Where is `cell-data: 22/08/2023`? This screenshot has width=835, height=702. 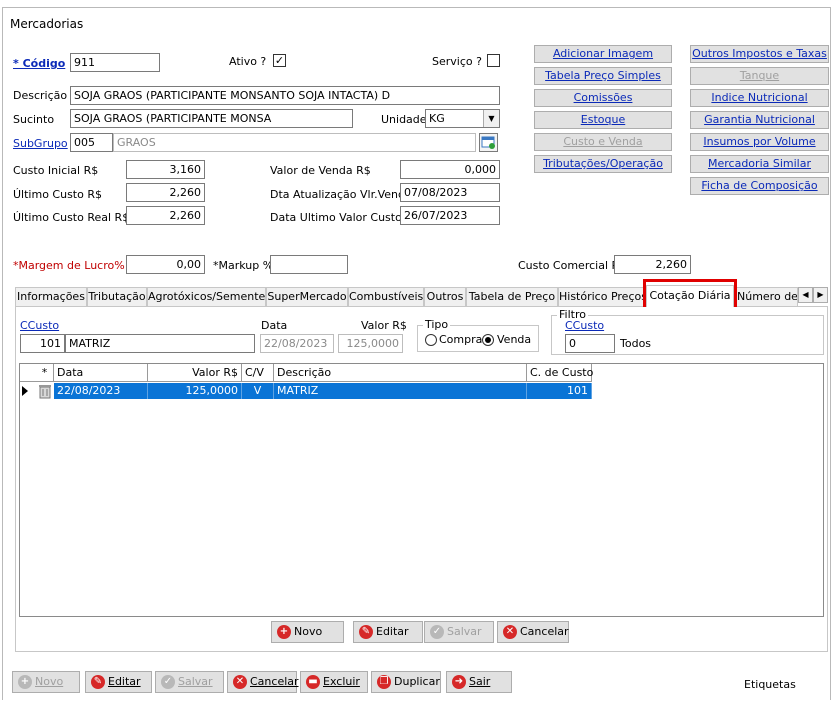 cell-data: 22/08/2023 is located at coordinates (101, 391).